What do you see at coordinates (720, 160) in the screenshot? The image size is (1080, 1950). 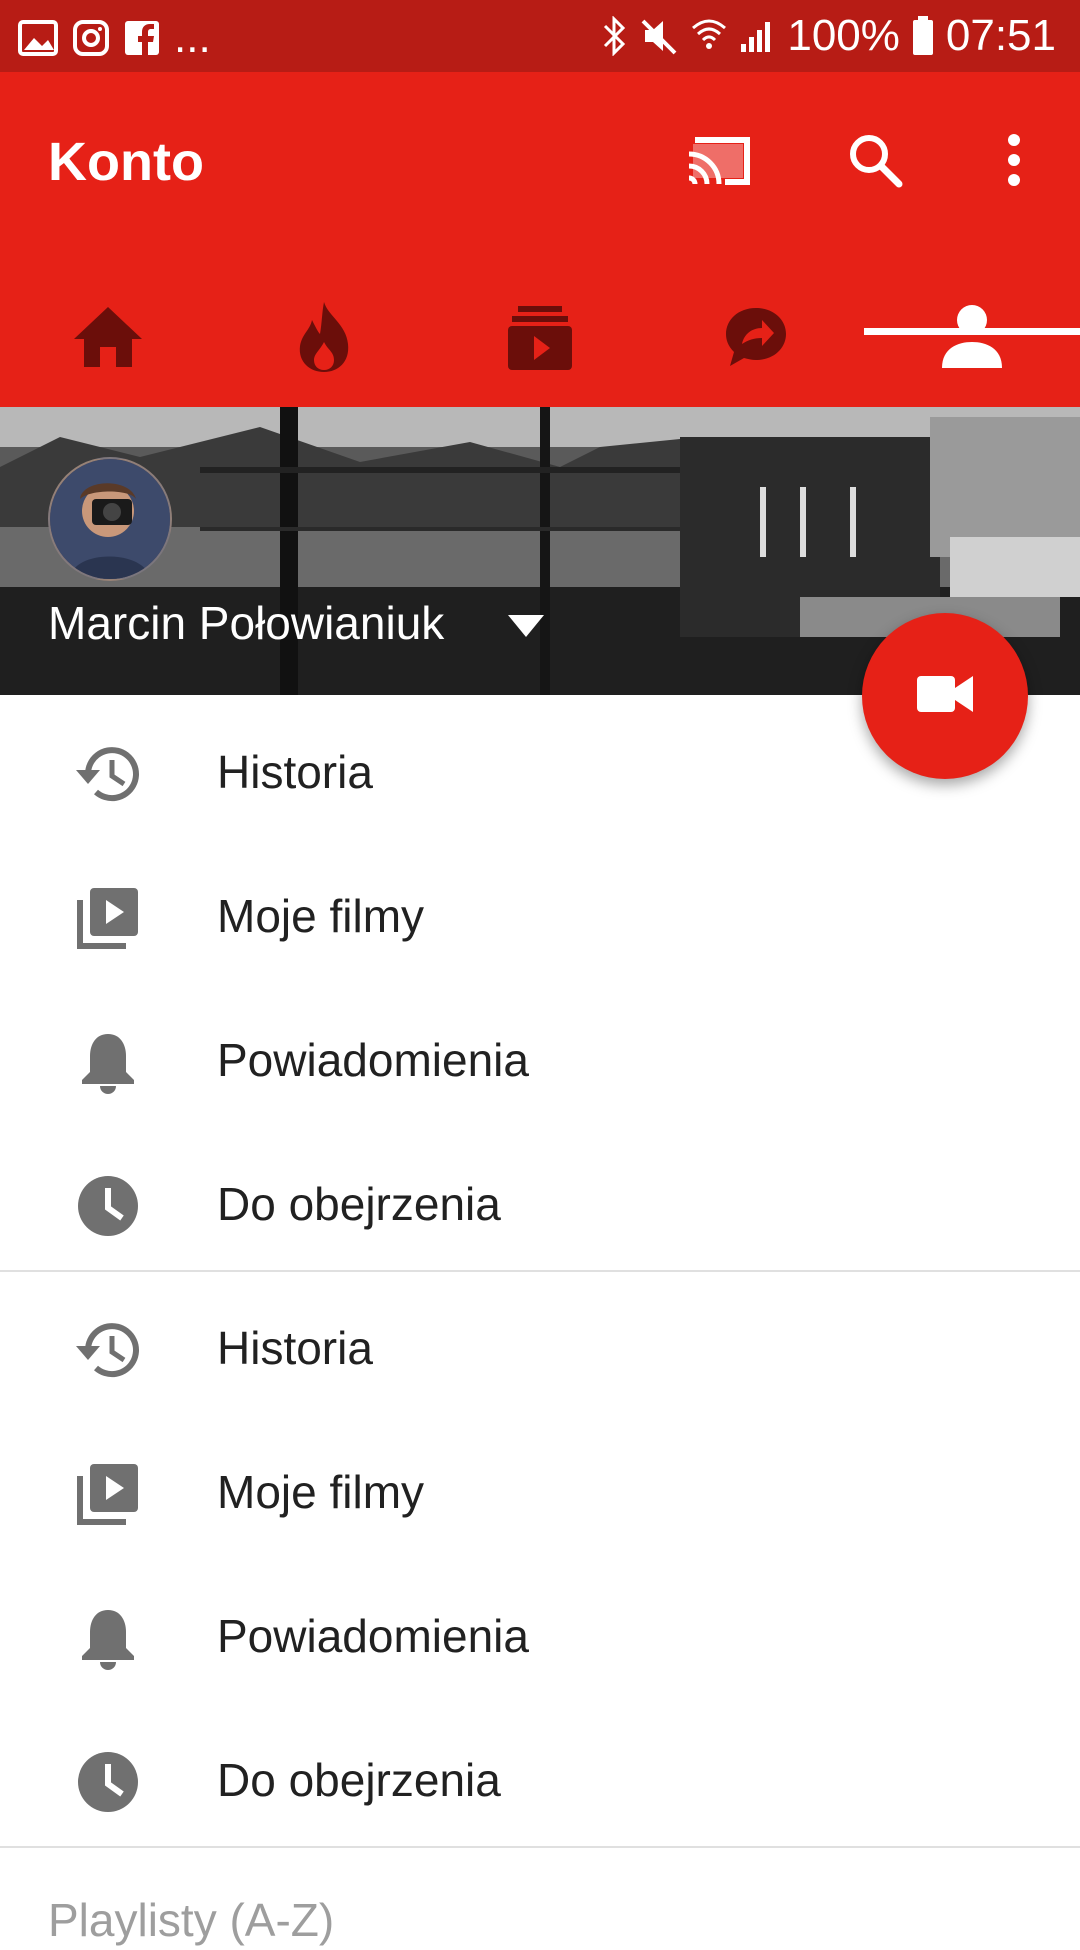 I see `cast-icon` at bounding box center [720, 160].